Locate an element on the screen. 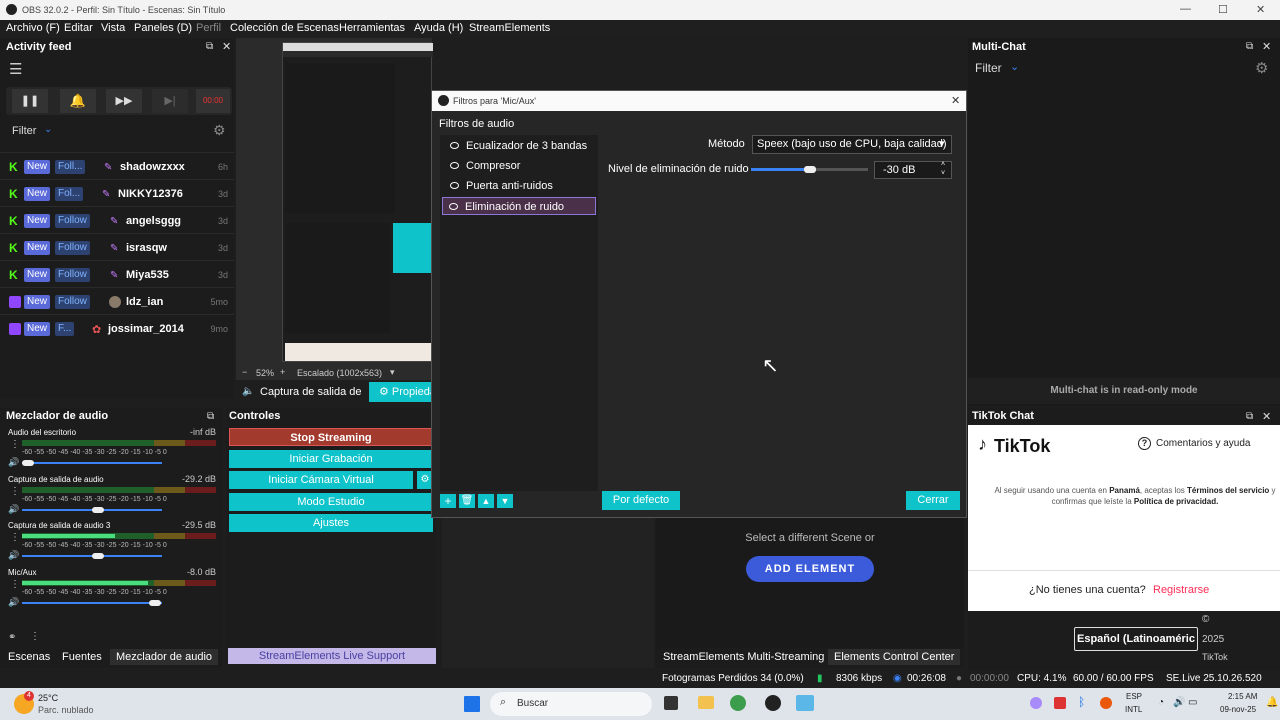 The image size is (1280, 720). add-filter-button: + is located at coordinates (448, 501).